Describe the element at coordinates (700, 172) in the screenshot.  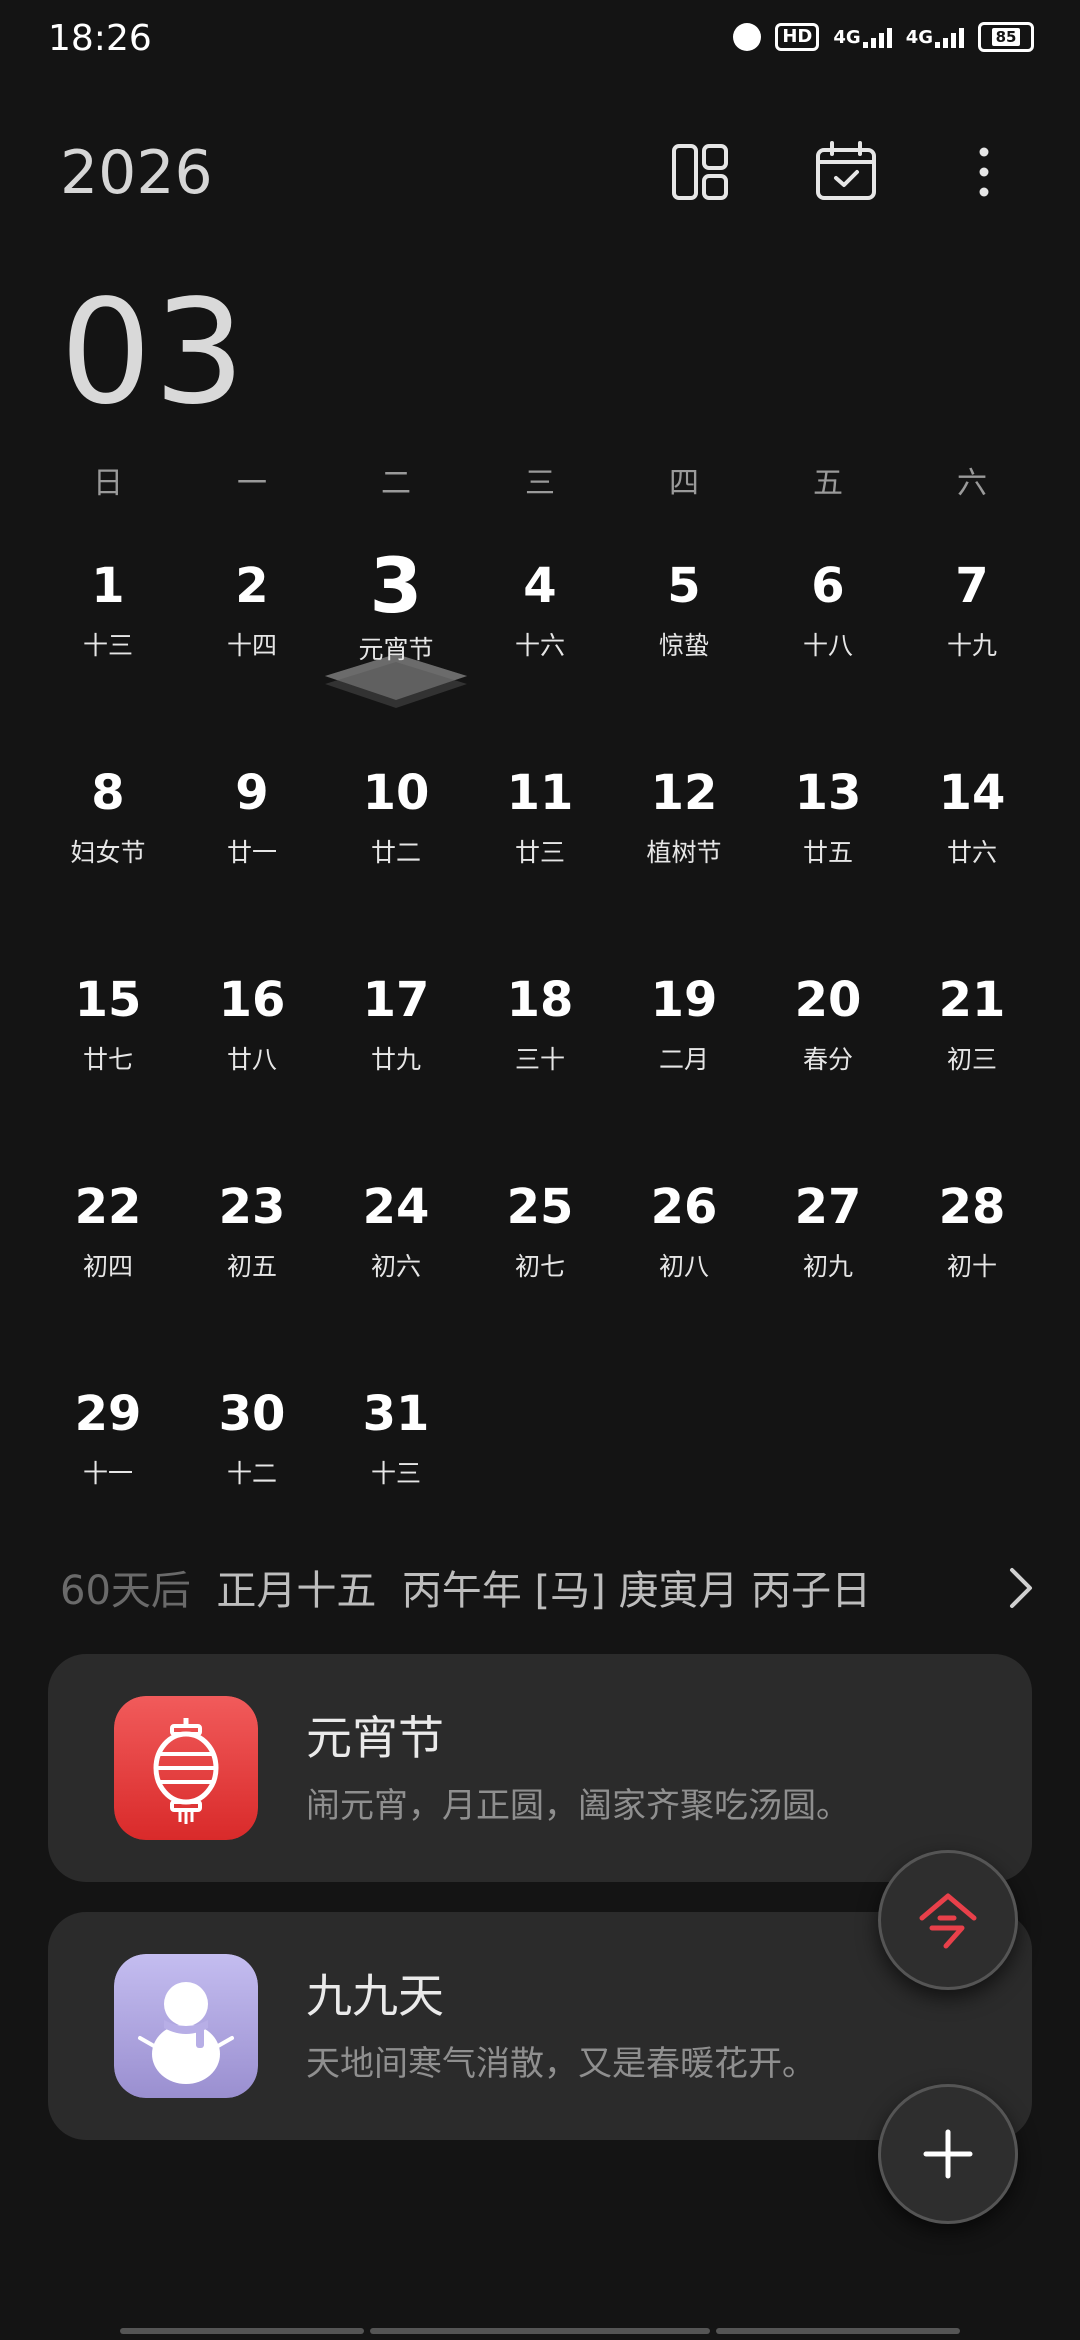
I see `layout-view-icon` at that location.